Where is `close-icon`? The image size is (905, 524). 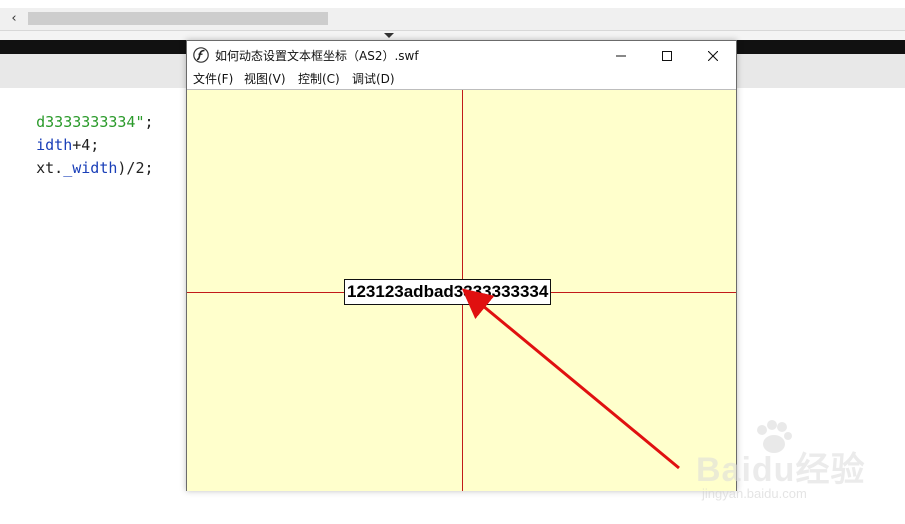 close-icon is located at coordinates (713, 56).